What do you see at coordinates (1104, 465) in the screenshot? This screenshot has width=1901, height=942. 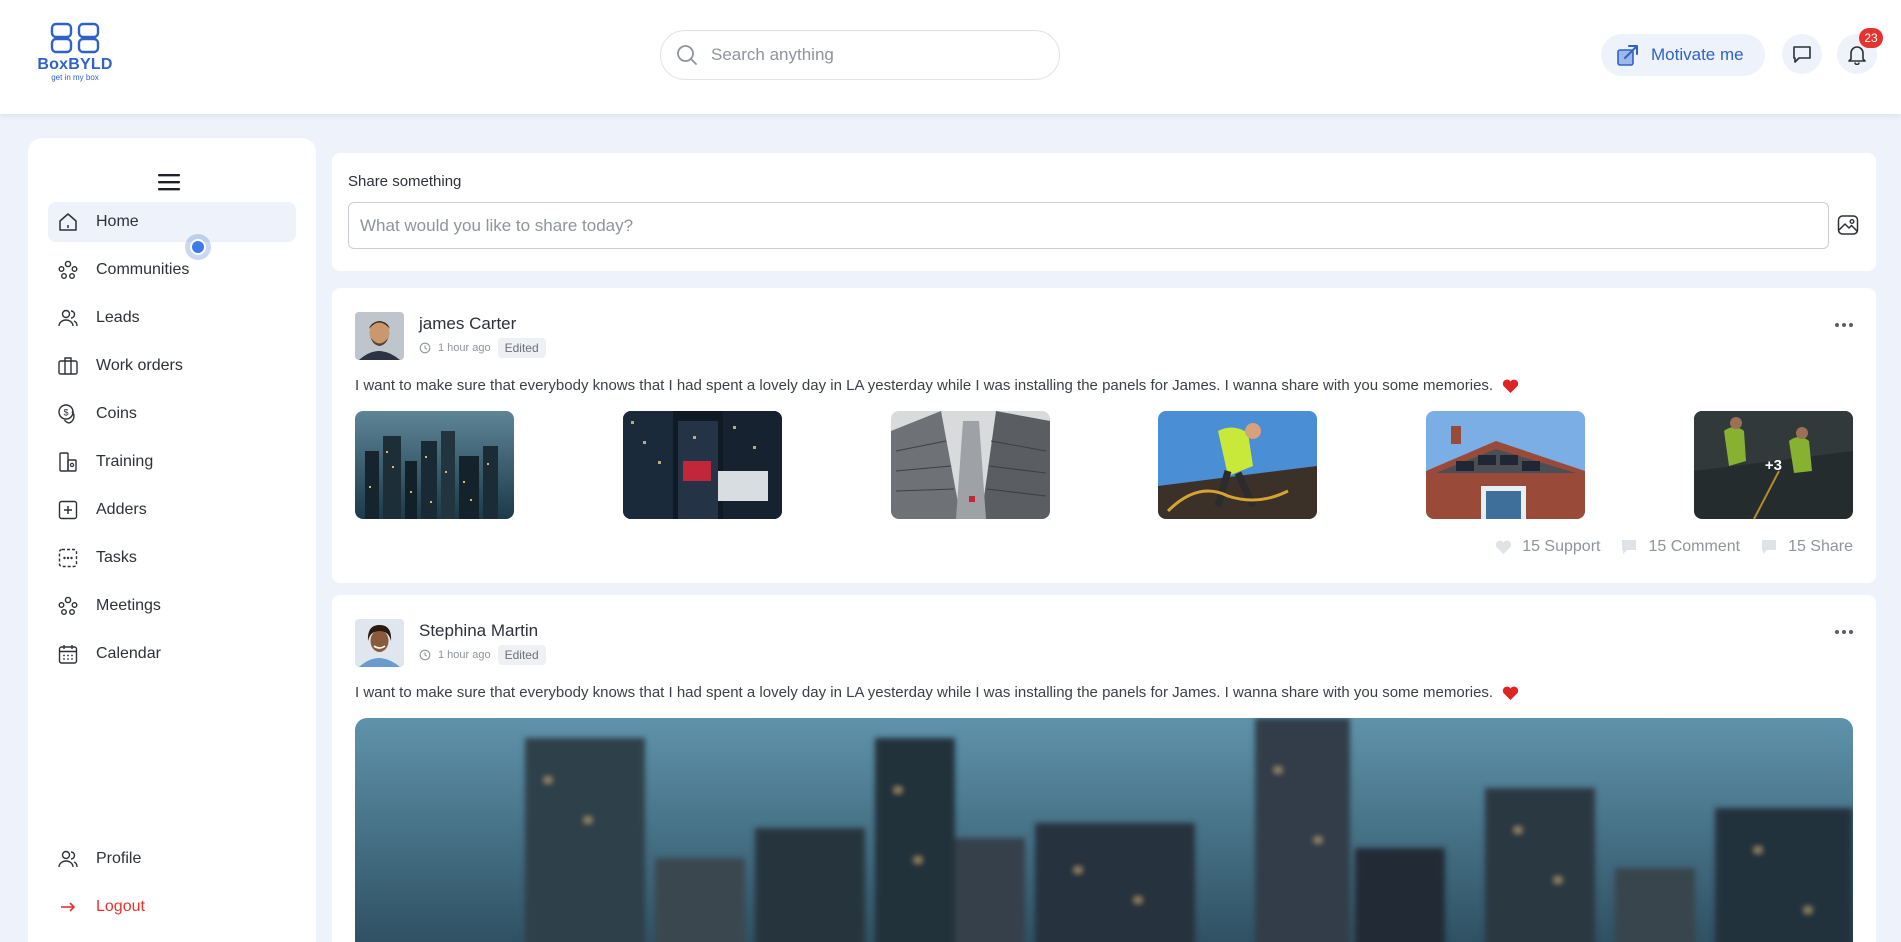 I see `post-image-gallery: +3` at bounding box center [1104, 465].